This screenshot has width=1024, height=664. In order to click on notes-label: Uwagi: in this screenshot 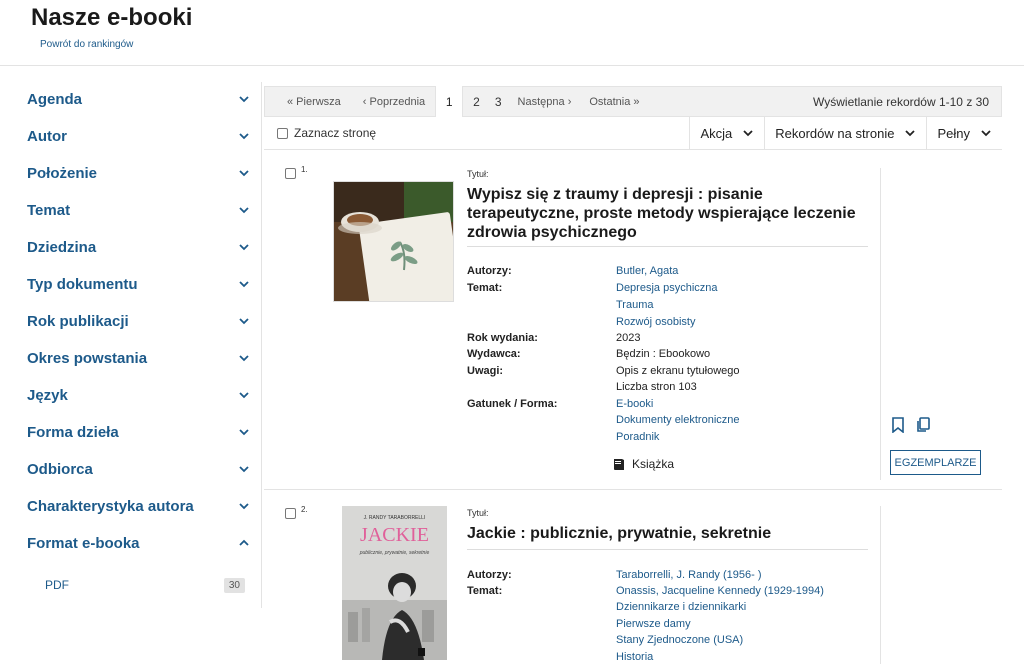, I will do `click(485, 371)`.